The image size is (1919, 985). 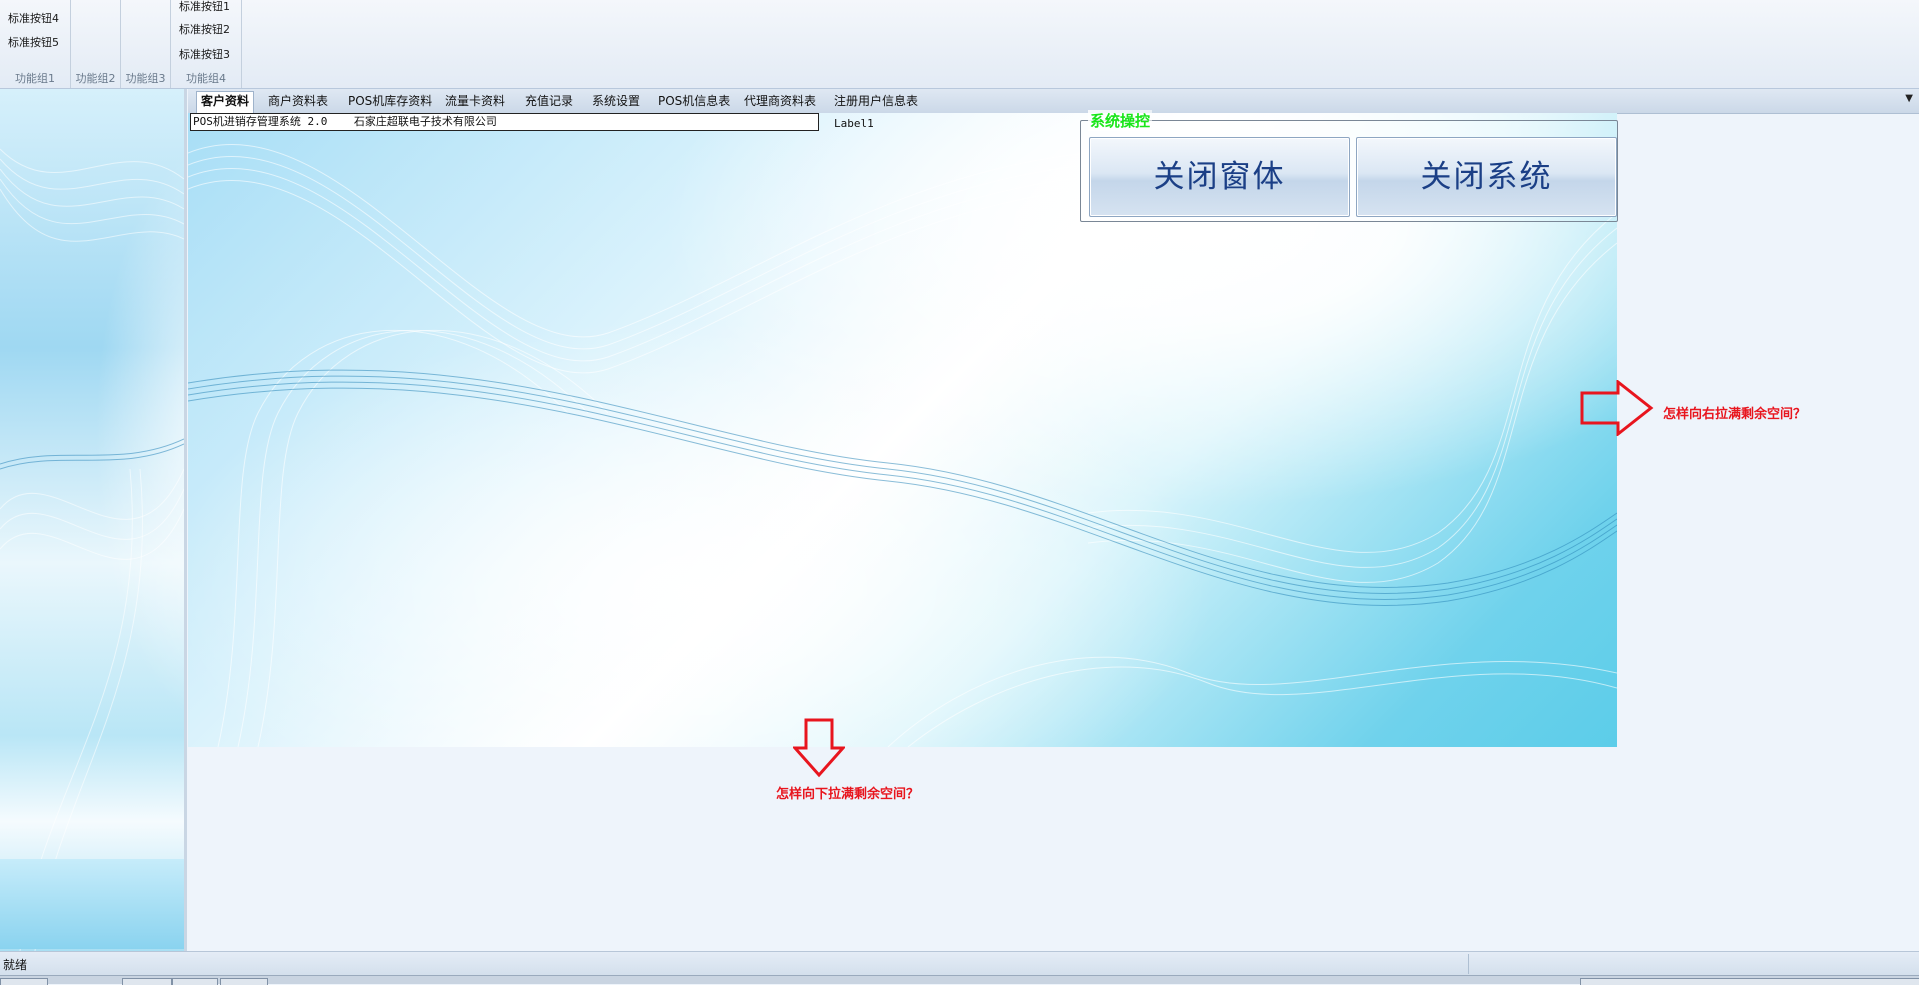 What do you see at coordinates (35, 78) in the screenshot?
I see `ribbon-group-caption: 功能组1` at bounding box center [35, 78].